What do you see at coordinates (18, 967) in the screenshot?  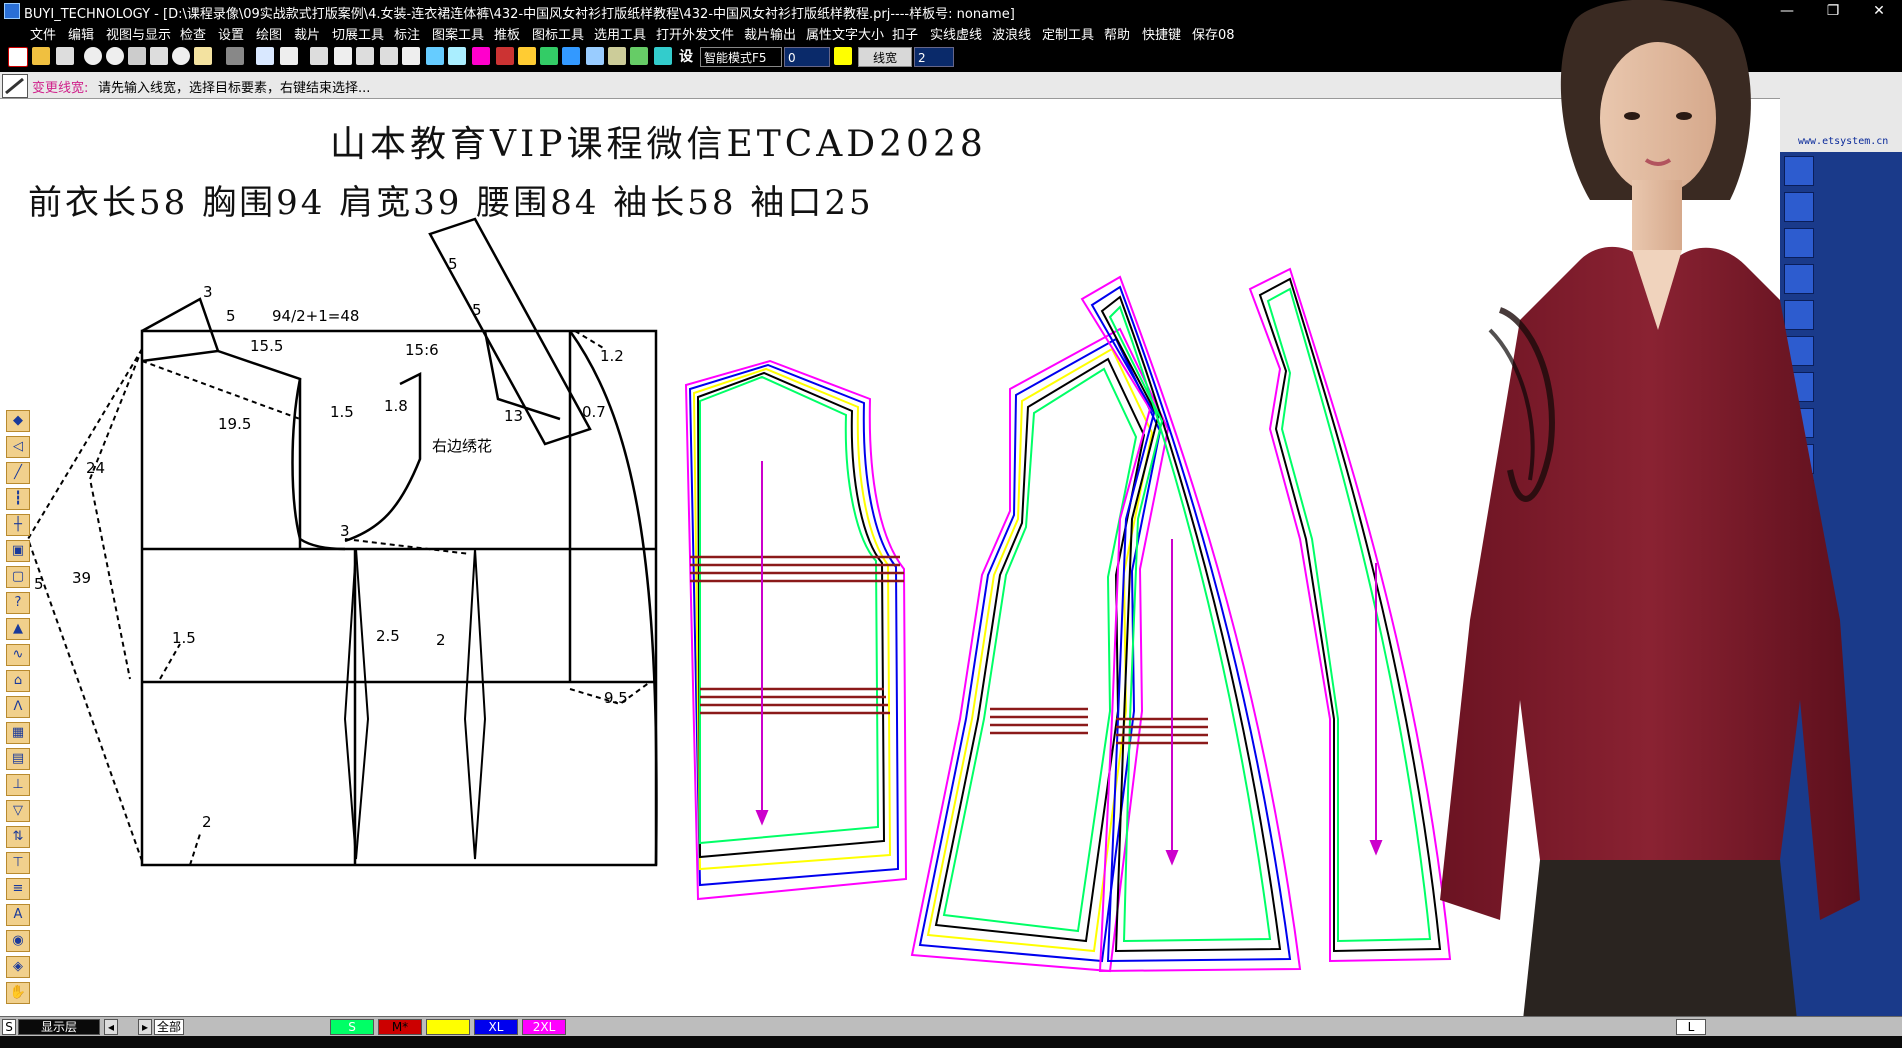 I see `color-tool-icon: ◈` at bounding box center [18, 967].